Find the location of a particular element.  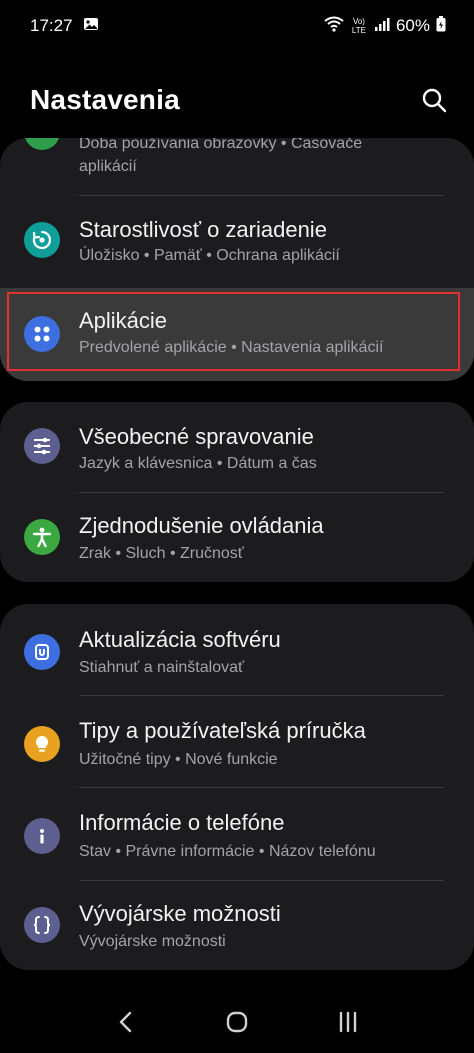

search-icon is located at coordinates (434, 100).